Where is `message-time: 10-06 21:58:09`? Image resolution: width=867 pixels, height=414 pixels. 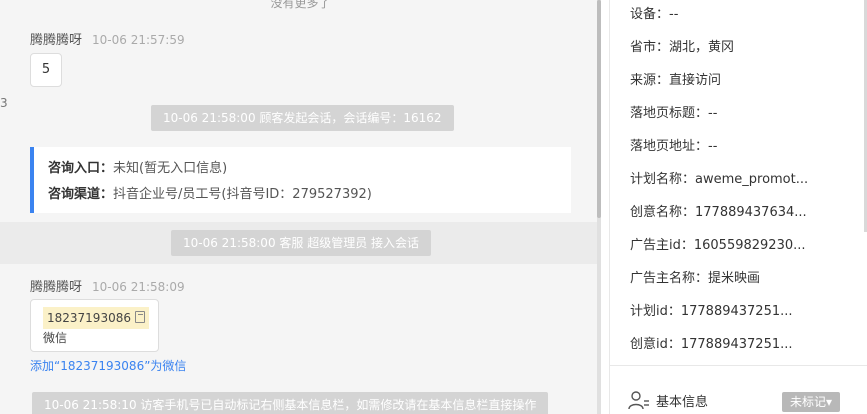
message-time: 10-06 21:58:09 is located at coordinates (138, 287).